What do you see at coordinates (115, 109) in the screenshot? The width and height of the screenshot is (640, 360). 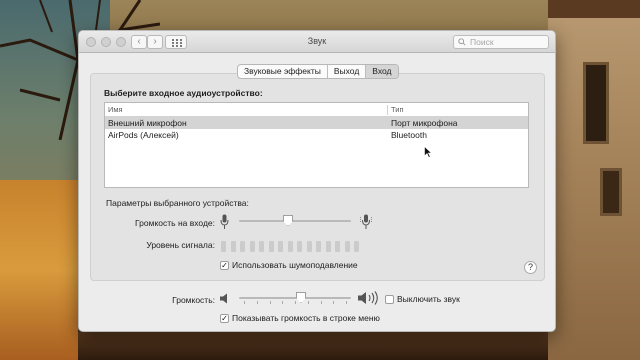 I see `column-header-name: Имя` at bounding box center [115, 109].